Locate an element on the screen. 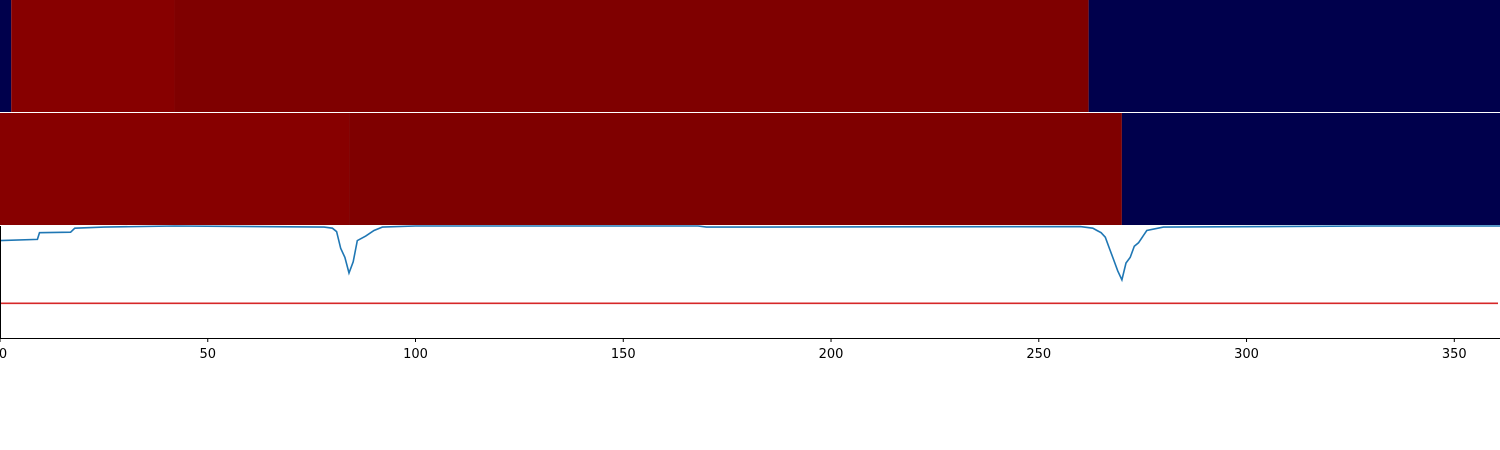  line-series is located at coordinates (750, 254).